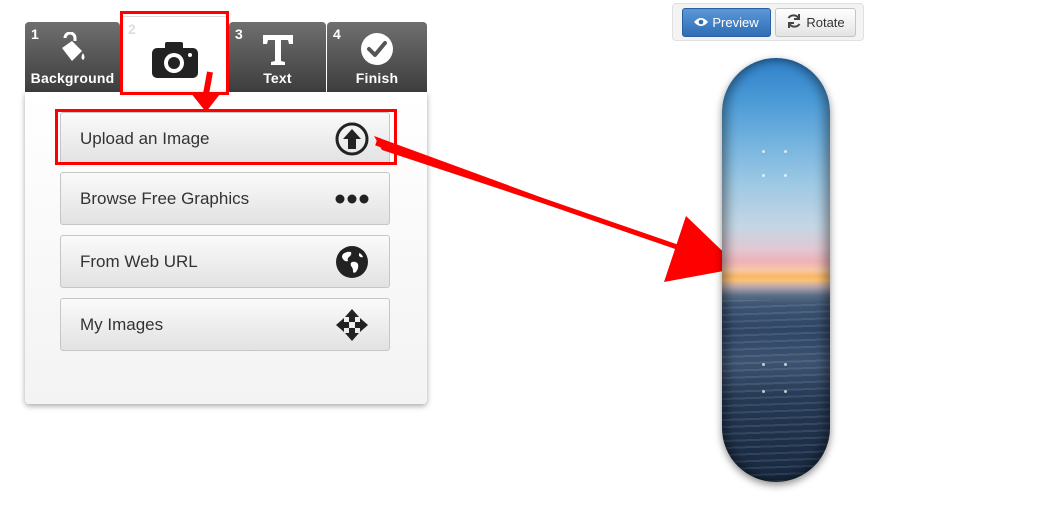 This screenshot has height=511, width=1054. Describe the element at coordinates (532, 194) in the screenshot. I see `arrow-right-body` at that location.